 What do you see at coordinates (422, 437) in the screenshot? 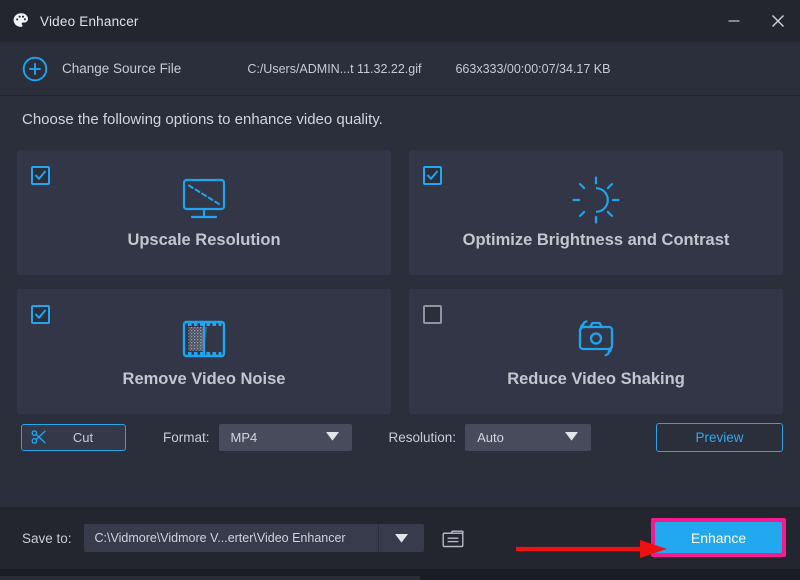
I see `resolution-label: Resolution:` at bounding box center [422, 437].